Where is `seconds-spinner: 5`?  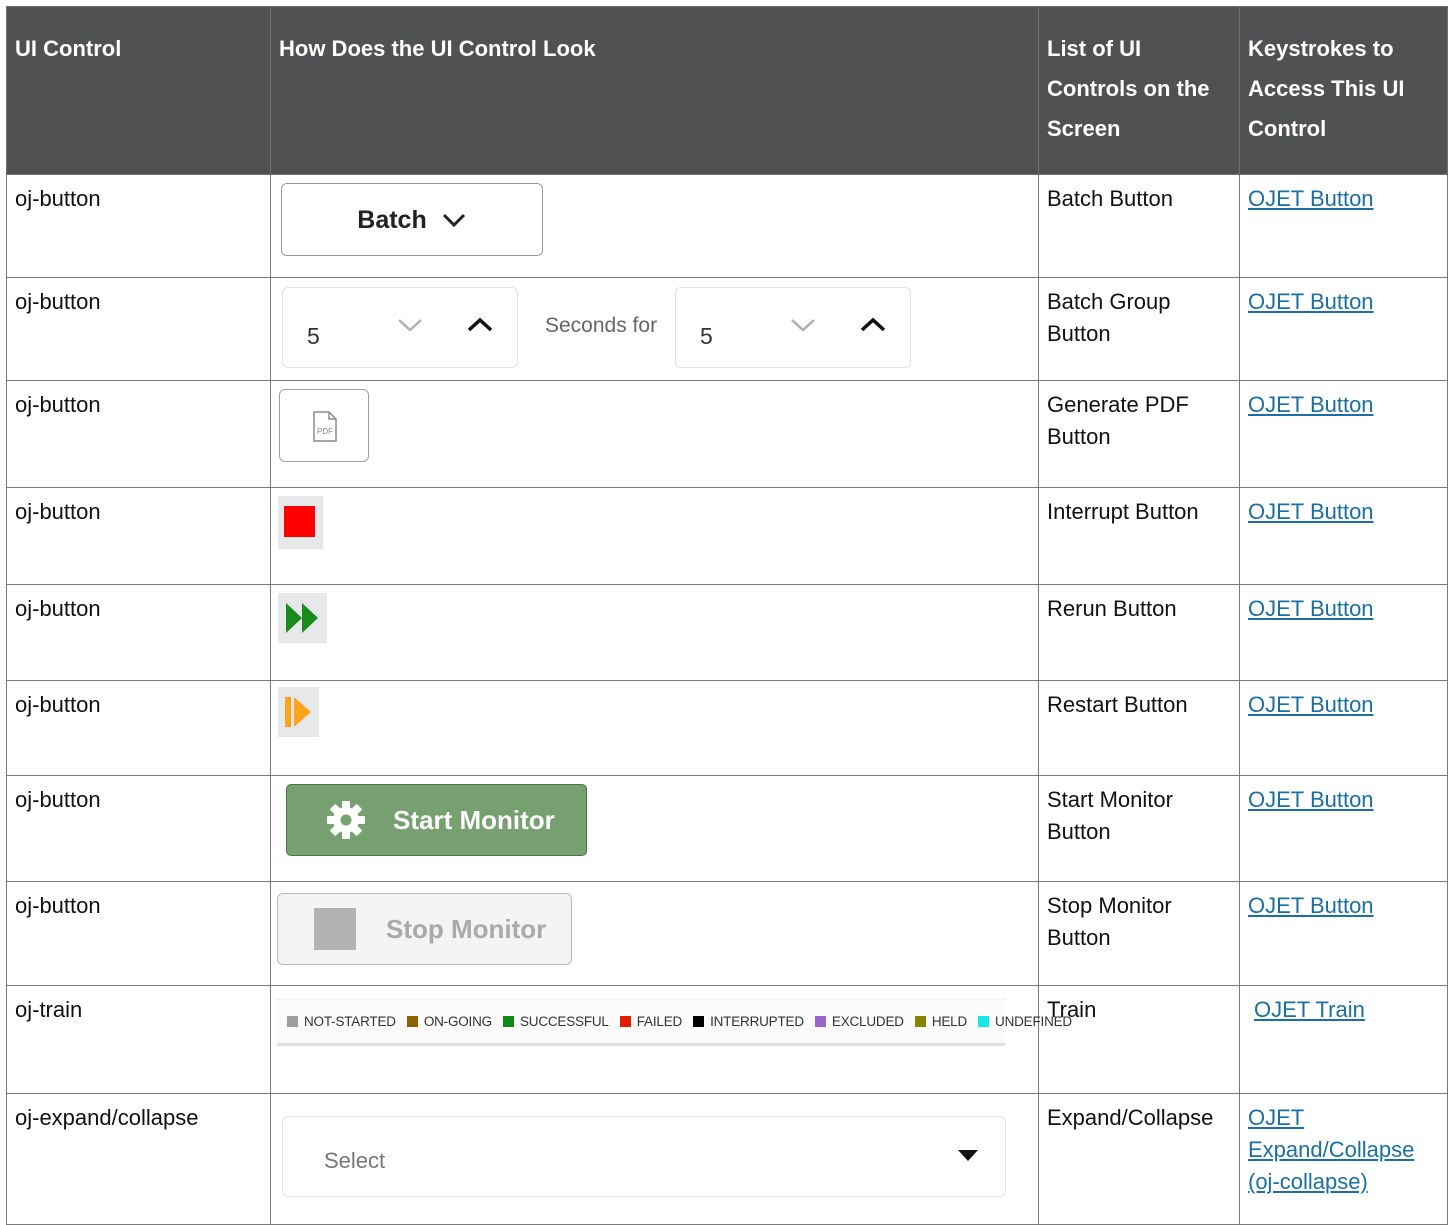
seconds-spinner: 5 is located at coordinates (400, 327).